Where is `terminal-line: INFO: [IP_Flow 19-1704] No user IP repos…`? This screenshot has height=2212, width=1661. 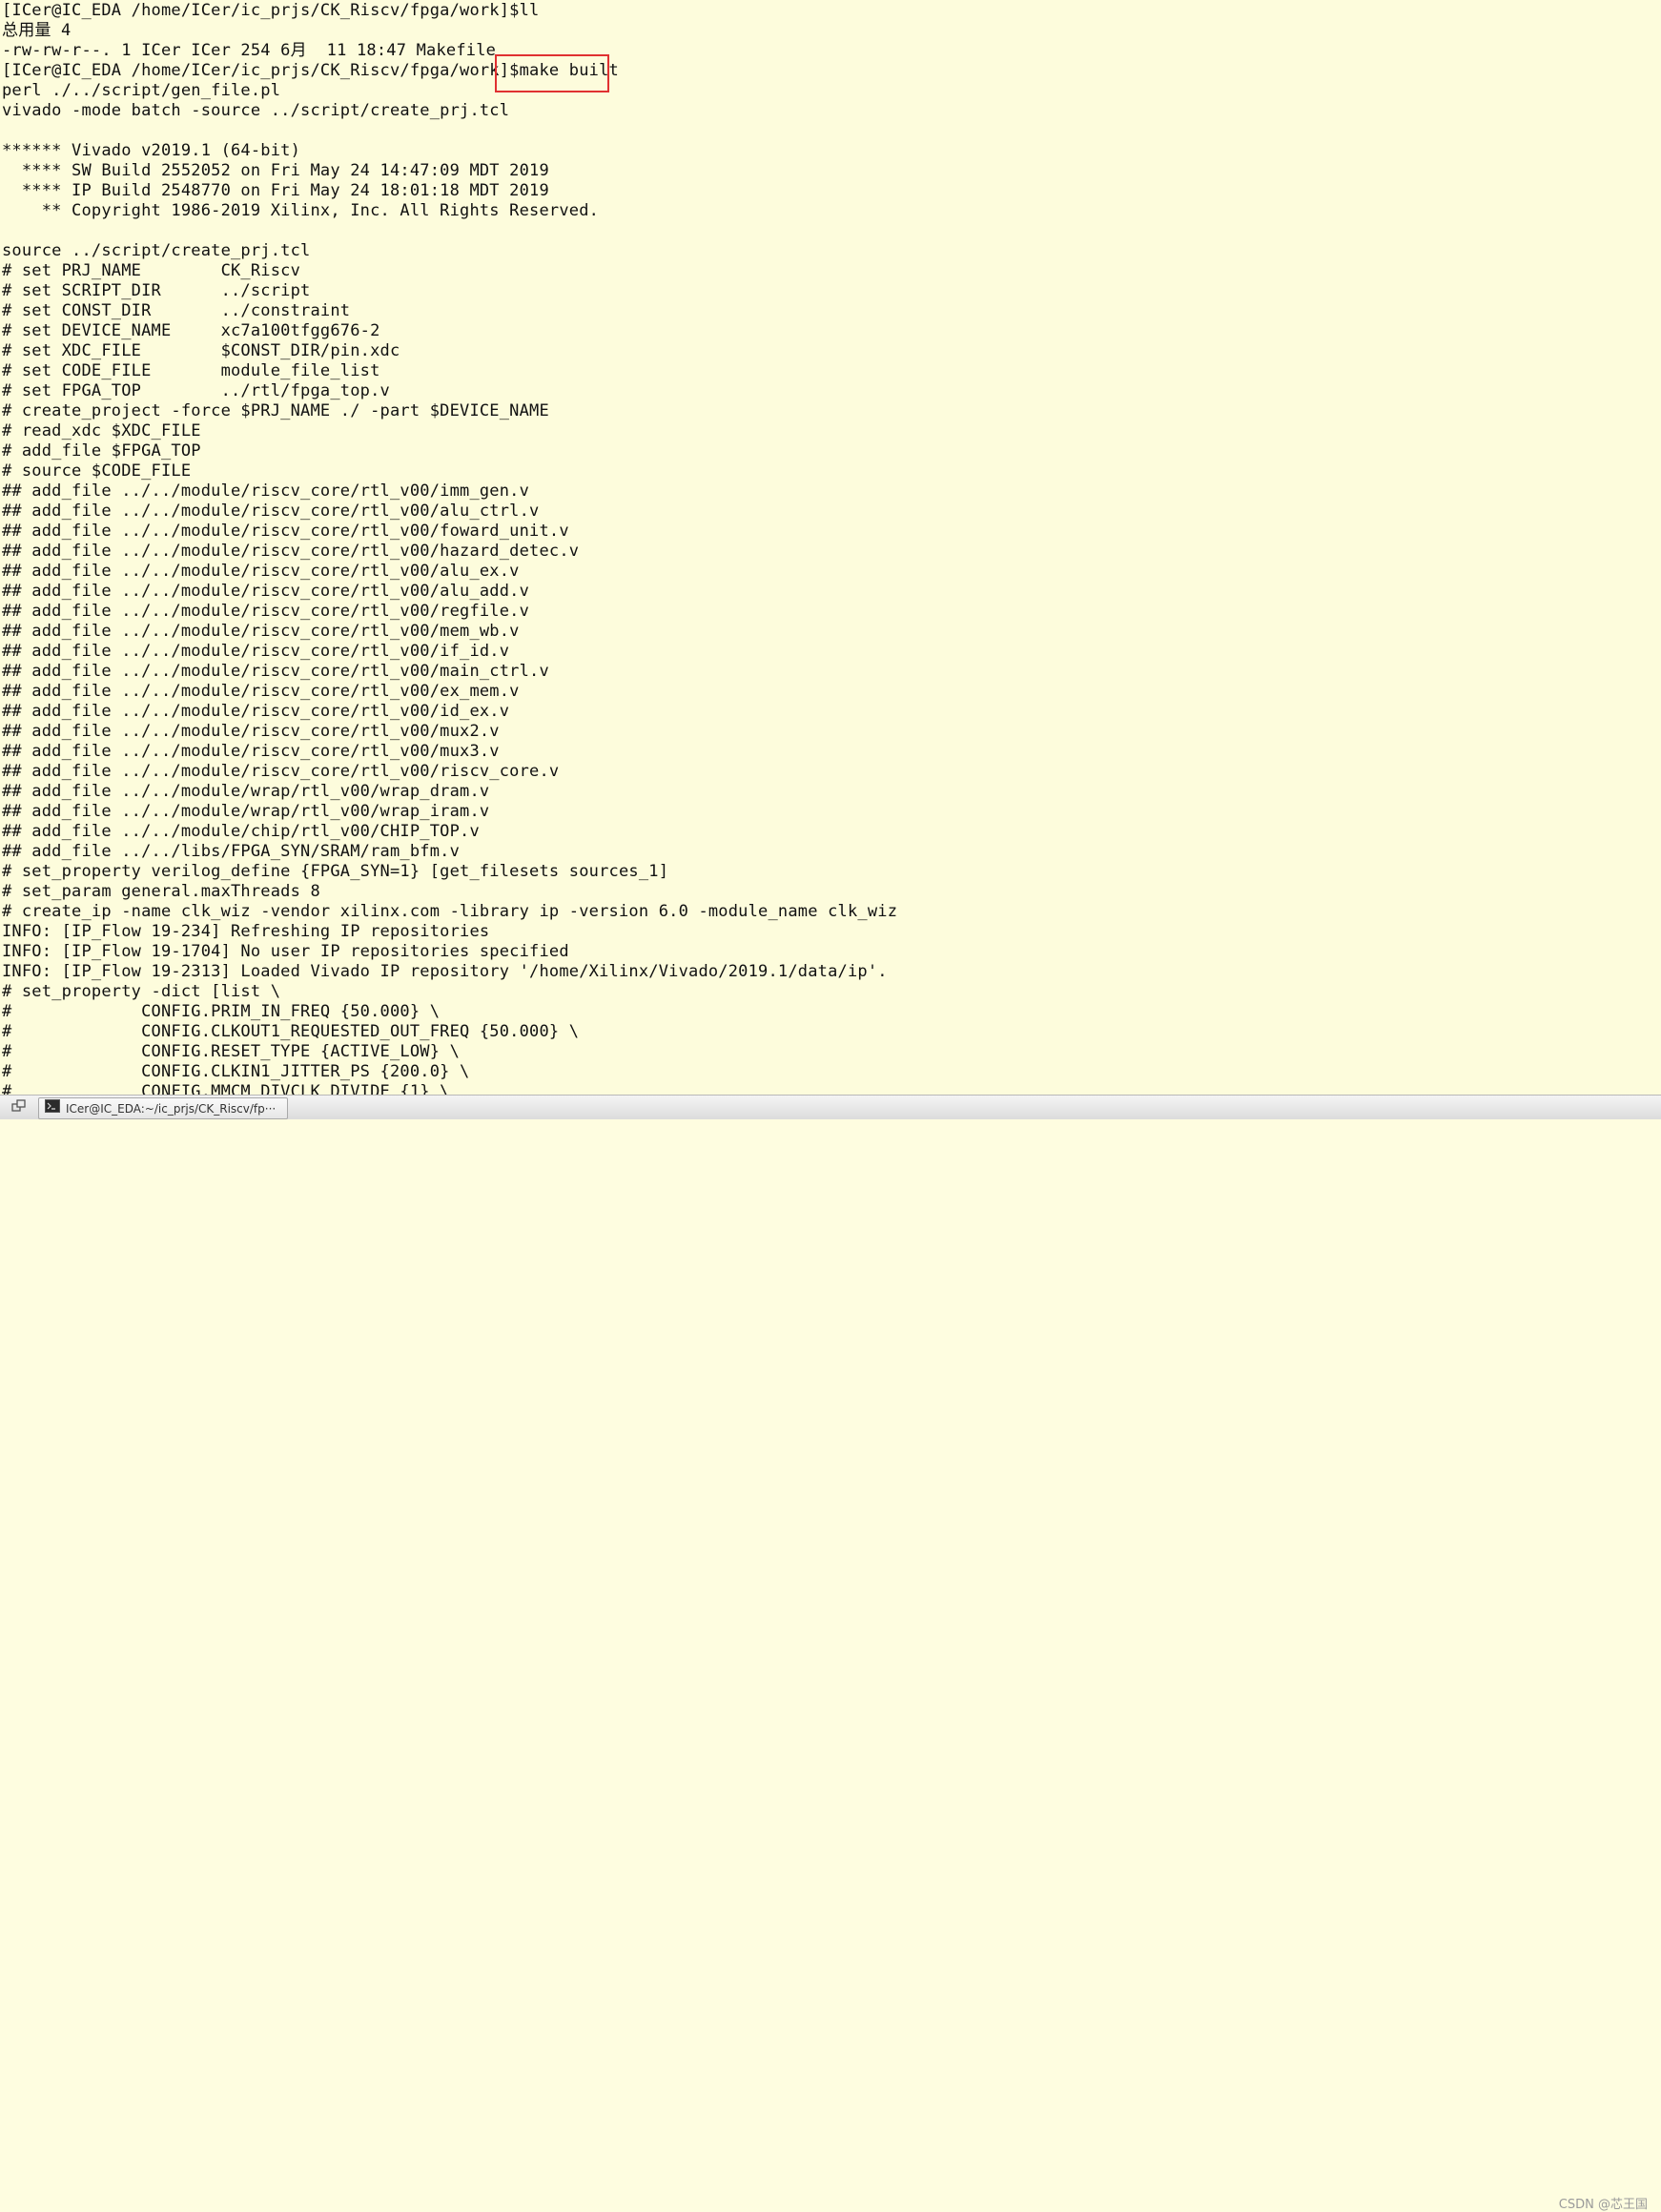
terminal-line: INFO: [IP_Flow 19-1704] No user IP repos… is located at coordinates (285, 951).